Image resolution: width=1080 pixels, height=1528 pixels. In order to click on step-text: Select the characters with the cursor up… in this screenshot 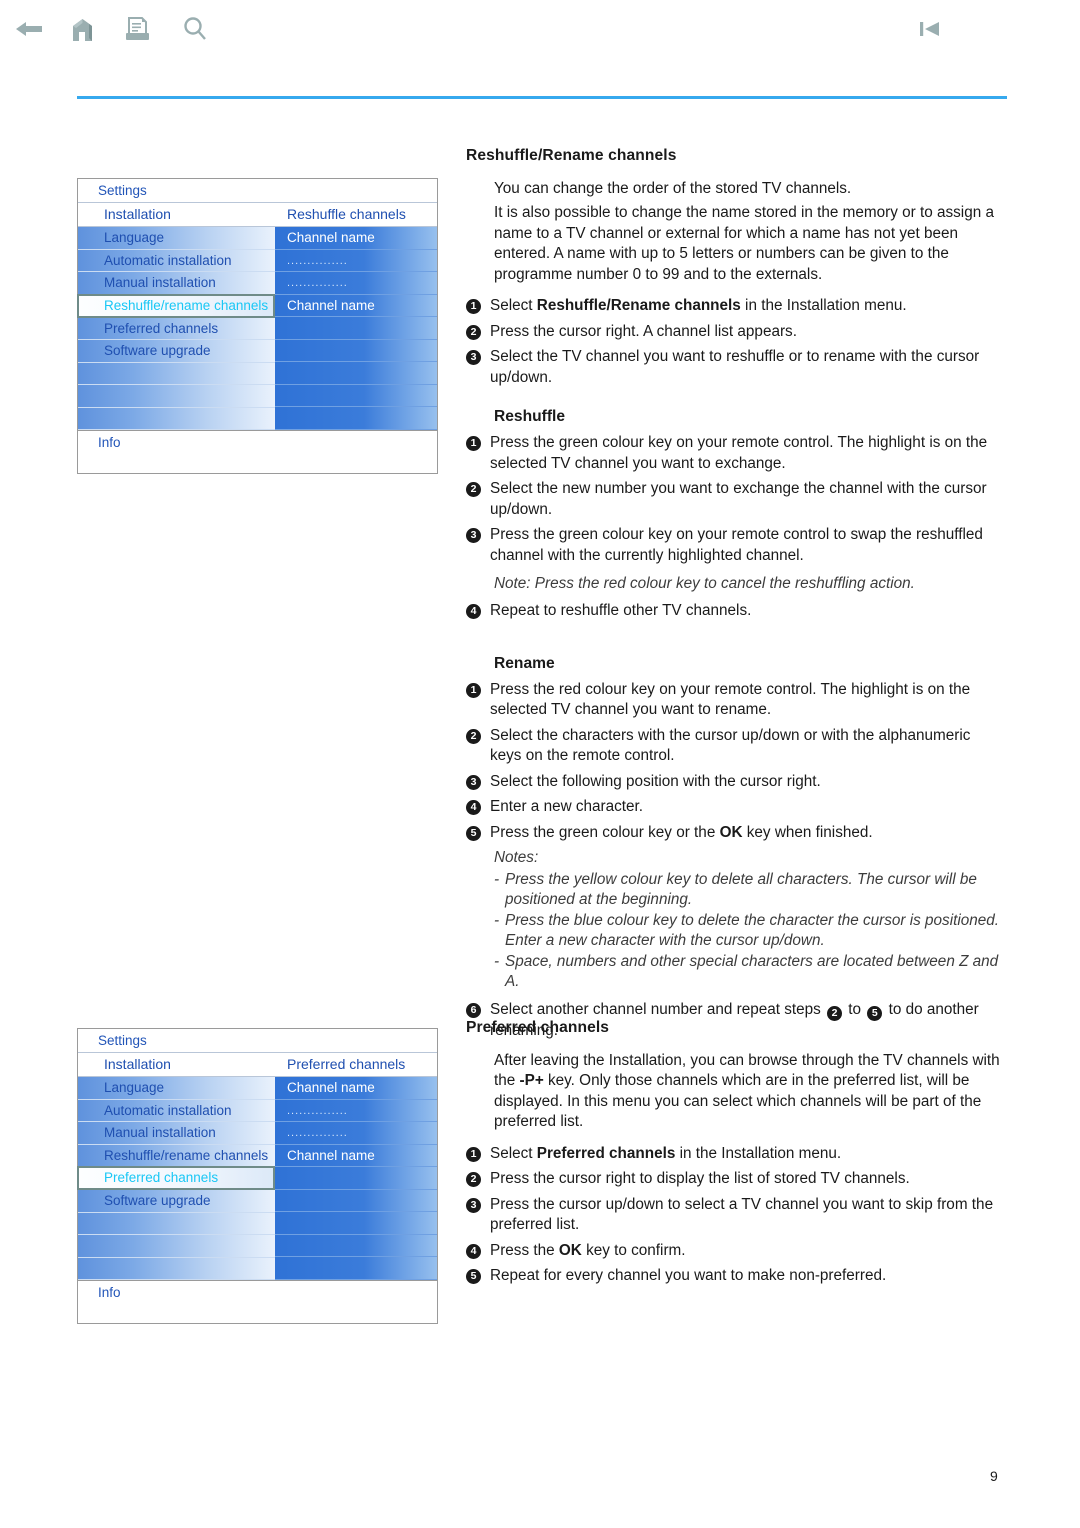, I will do `click(730, 745)`.